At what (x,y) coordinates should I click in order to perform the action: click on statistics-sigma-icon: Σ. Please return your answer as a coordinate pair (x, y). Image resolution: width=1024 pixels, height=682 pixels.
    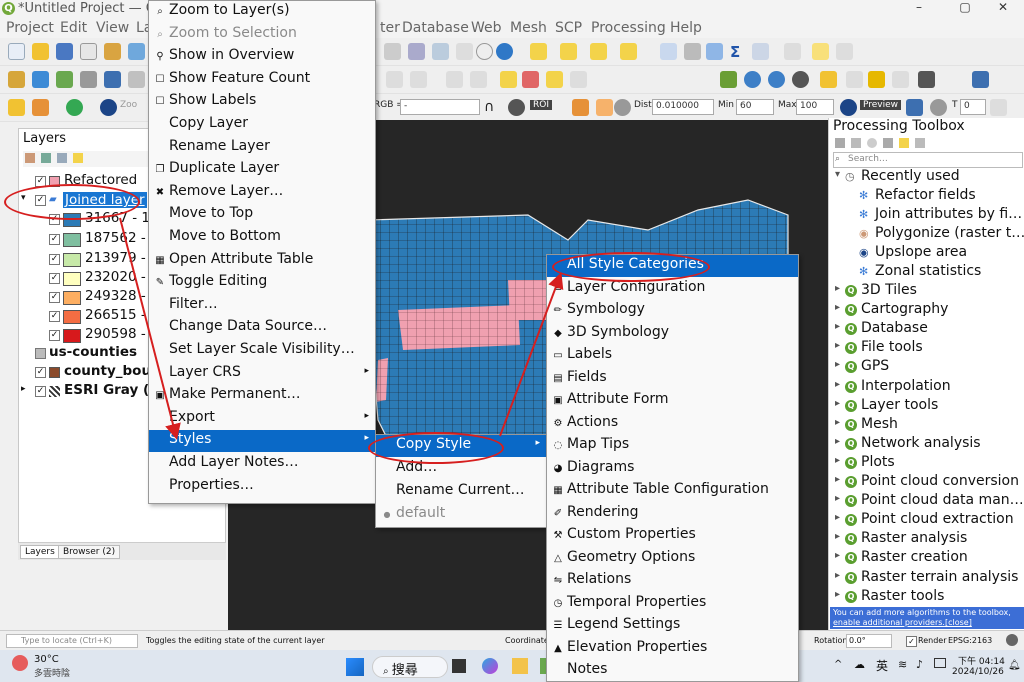
    Looking at the image, I should click on (738, 52).